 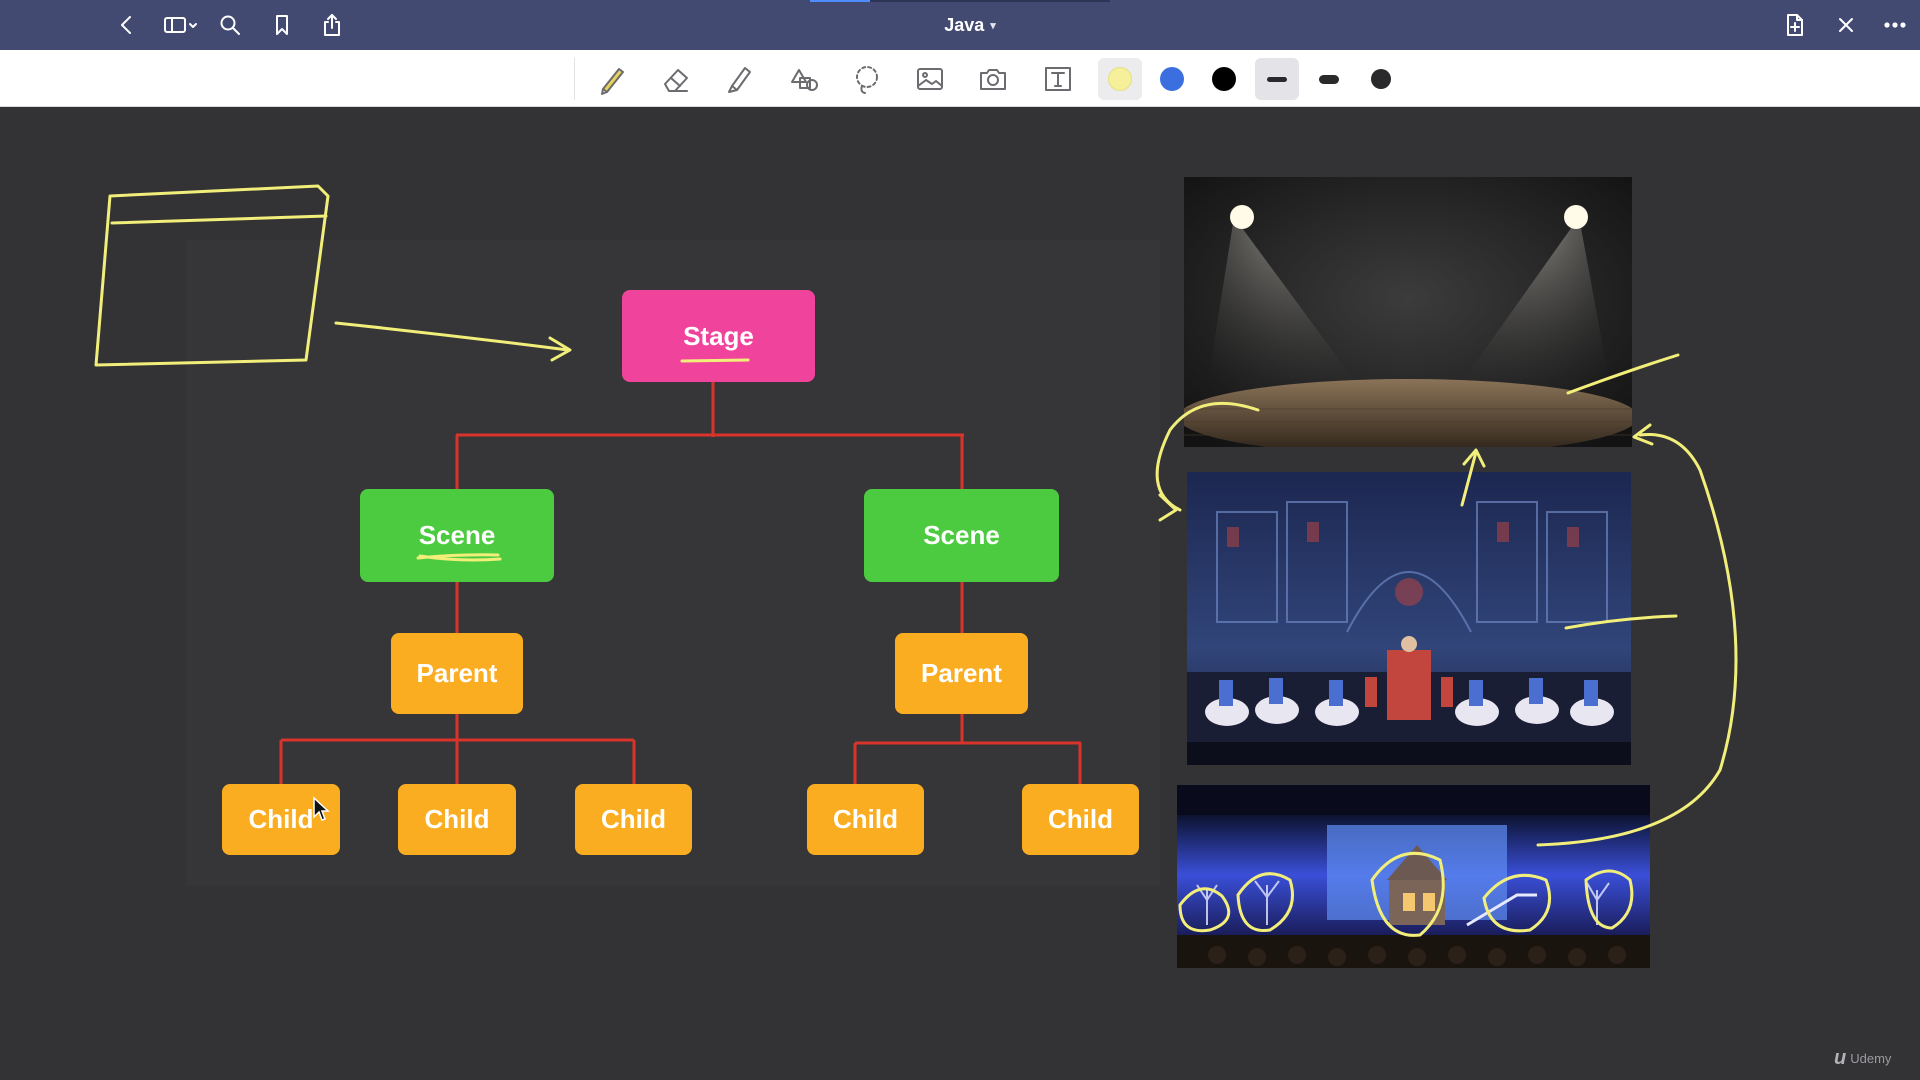 I want to click on parent-node-left: Parent, so click(x=457, y=673).